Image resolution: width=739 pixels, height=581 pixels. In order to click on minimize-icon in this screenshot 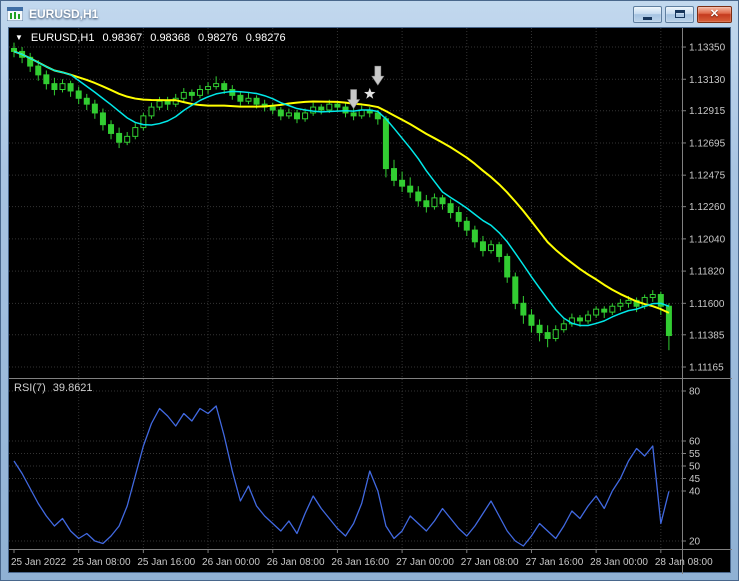, I will do `click(647, 18)`.